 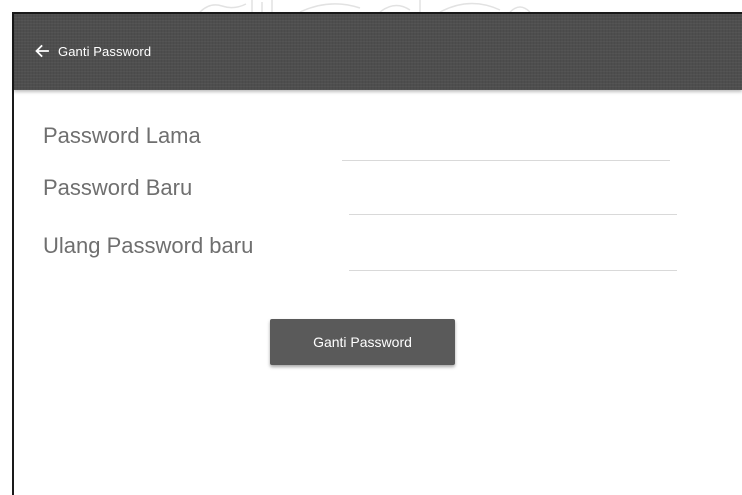 What do you see at coordinates (506, 148) in the screenshot?
I see `old-password-field` at bounding box center [506, 148].